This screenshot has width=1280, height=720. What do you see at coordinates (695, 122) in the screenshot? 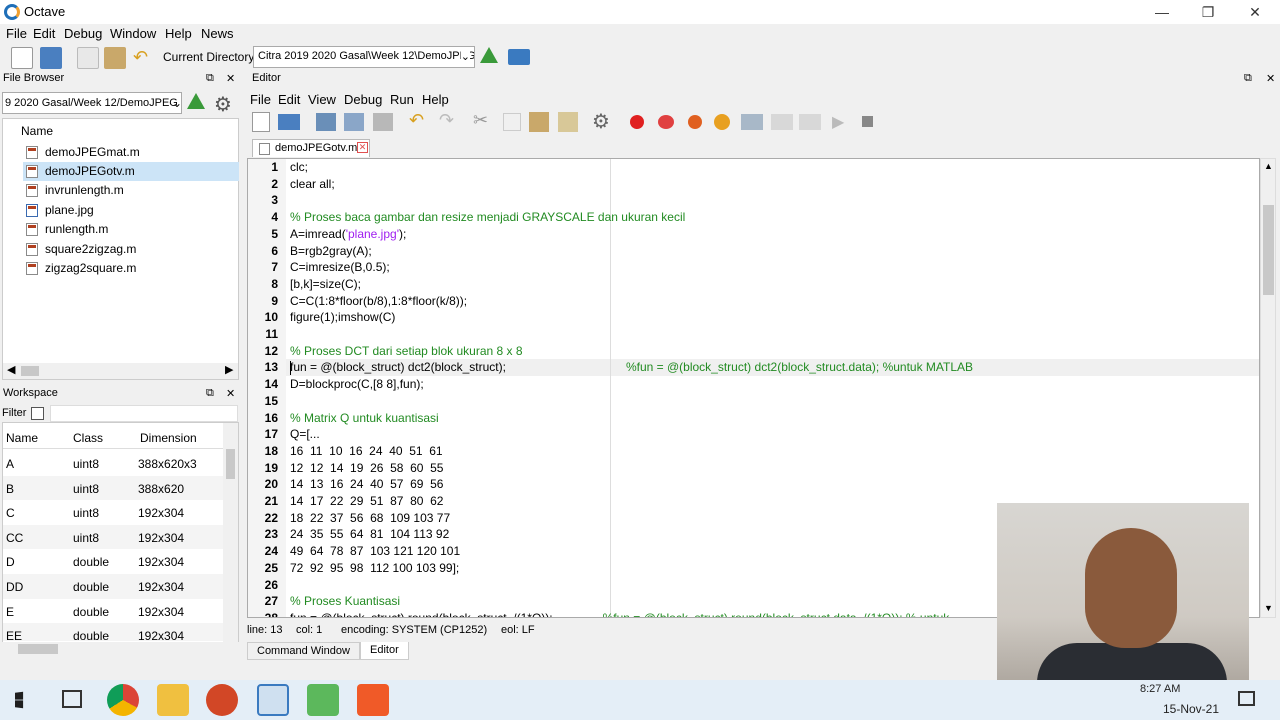
I see `previous-breakpoint-icon` at bounding box center [695, 122].